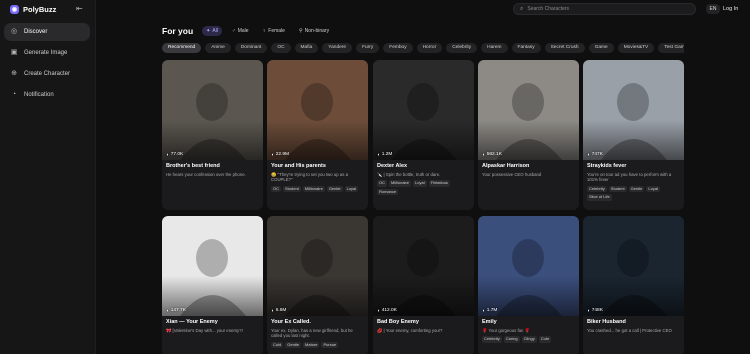 The image size is (750, 354). What do you see at coordinates (193, 166) in the screenshot?
I see `card-title: Brother's best friend` at bounding box center [193, 166].